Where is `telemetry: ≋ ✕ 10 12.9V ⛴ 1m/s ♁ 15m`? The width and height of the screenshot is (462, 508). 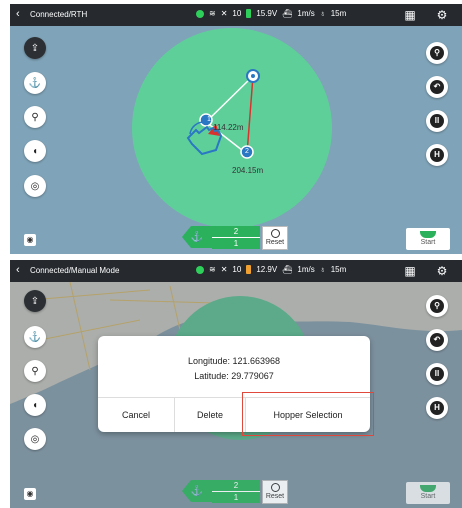
telemetry: ≋ ✕ 10 12.9V ⛴ 1m/s ♁ 15m is located at coordinates (271, 269).